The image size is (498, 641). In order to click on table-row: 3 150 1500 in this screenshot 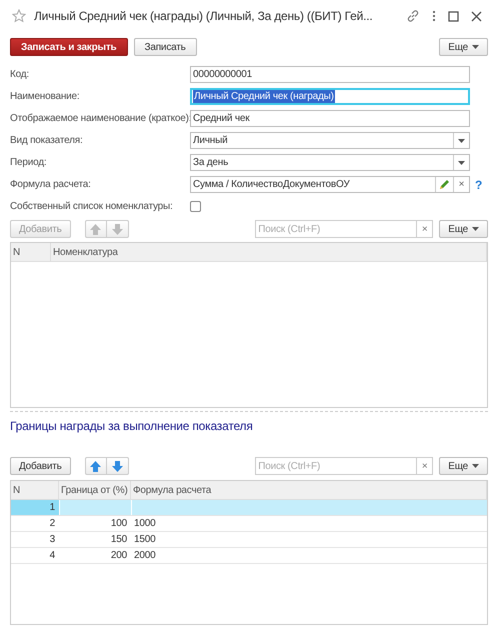, I will do `click(249, 540)`.